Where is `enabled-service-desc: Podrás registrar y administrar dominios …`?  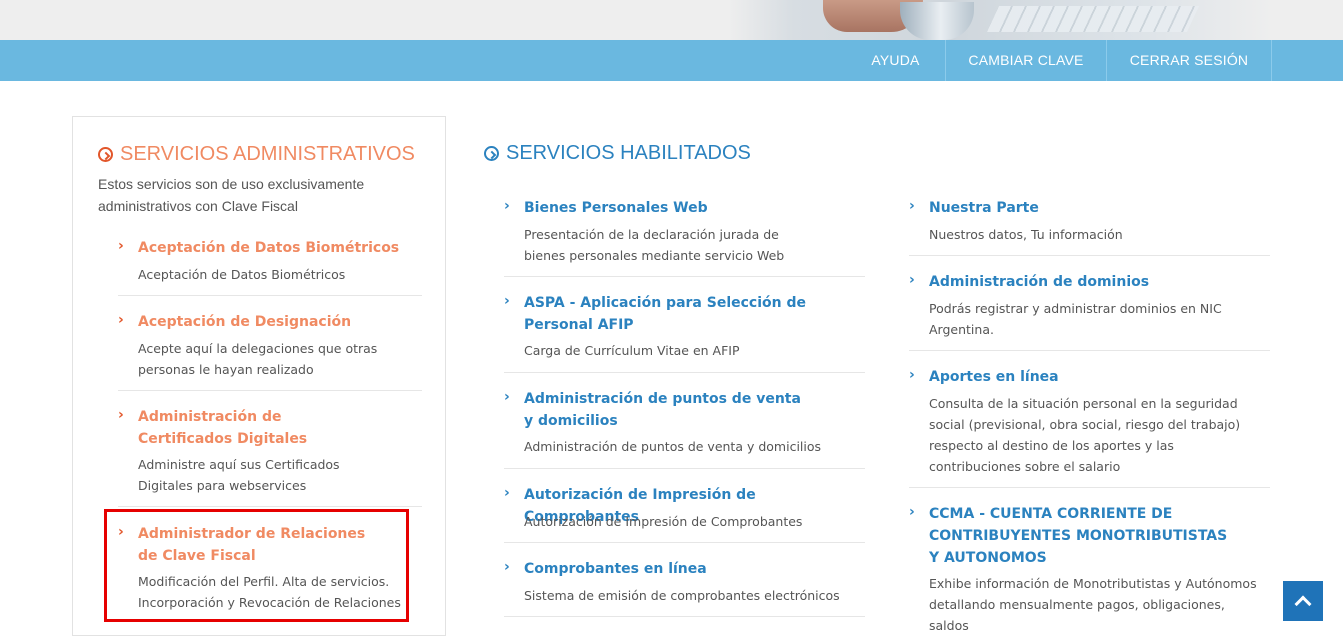
enabled-service-desc: Podrás registrar y administrar dominios … is located at coordinates (1075, 319).